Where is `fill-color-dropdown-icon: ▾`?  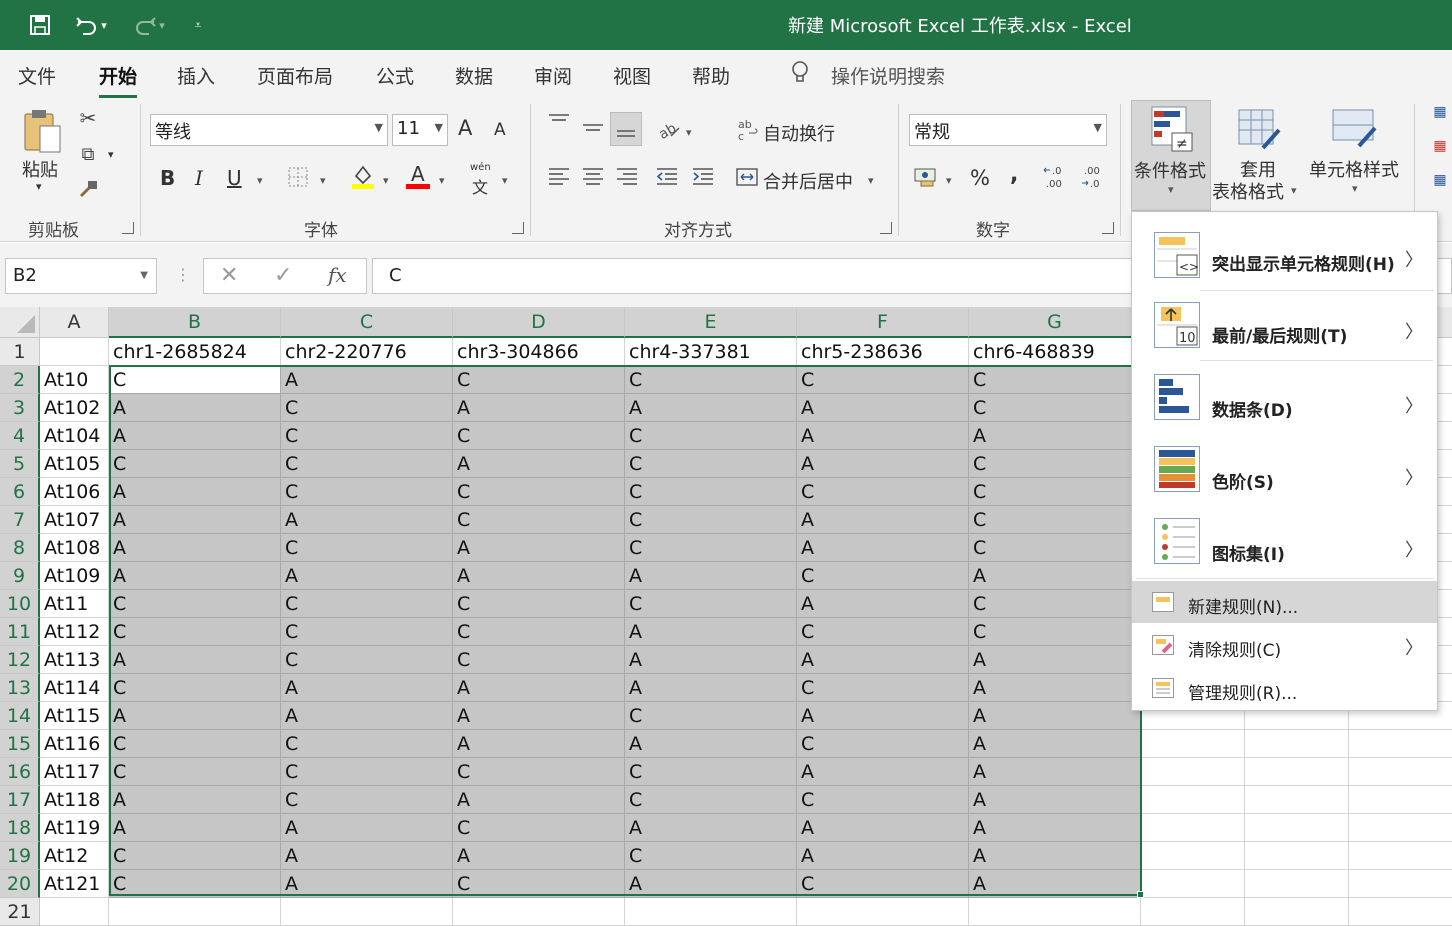 fill-color-dropdown-icon: ▾ is located at coordinates (386, 180).